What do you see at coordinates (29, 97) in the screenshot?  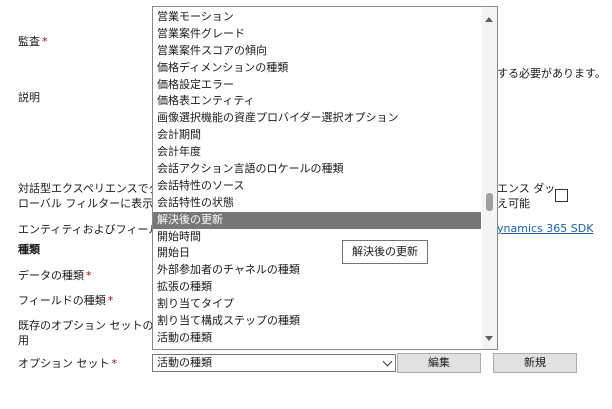 I see `description-label: 説明` at bounding box center [29, 97].